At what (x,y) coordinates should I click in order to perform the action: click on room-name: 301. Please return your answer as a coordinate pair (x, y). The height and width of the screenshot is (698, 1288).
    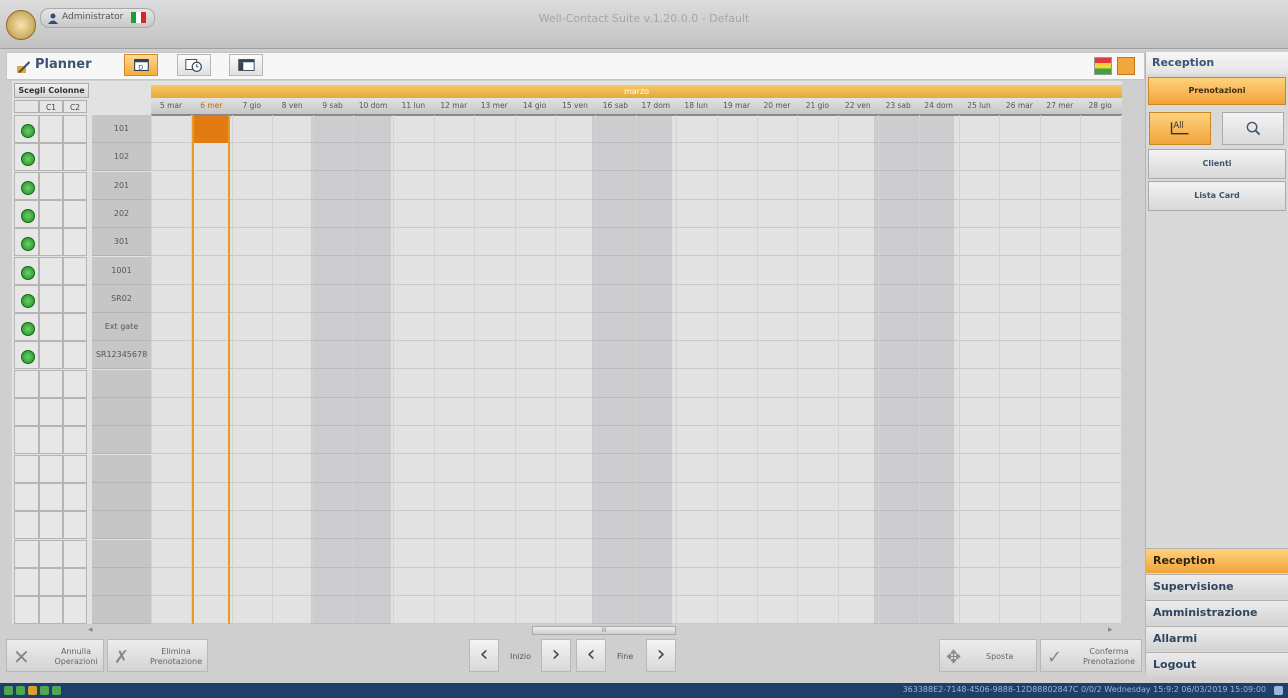
    Looking at the image, I should click on (121, 242).